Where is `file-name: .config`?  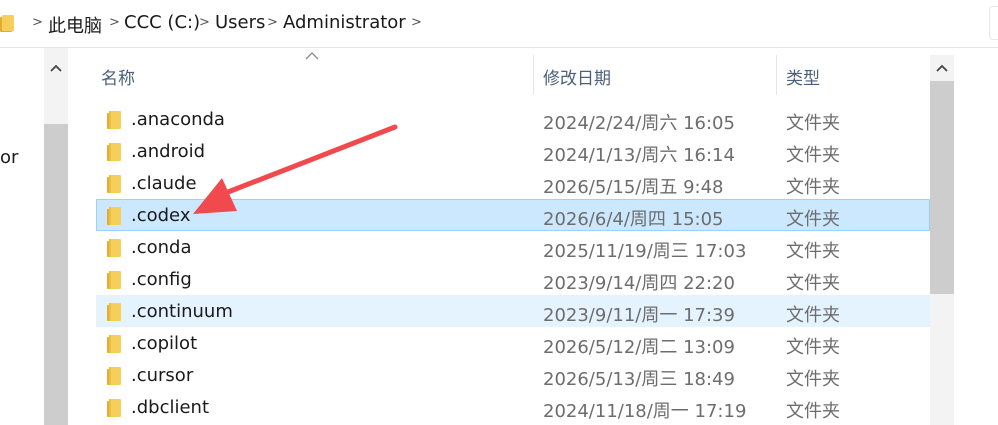 file-name: .config is located at coordinates (161, 279).